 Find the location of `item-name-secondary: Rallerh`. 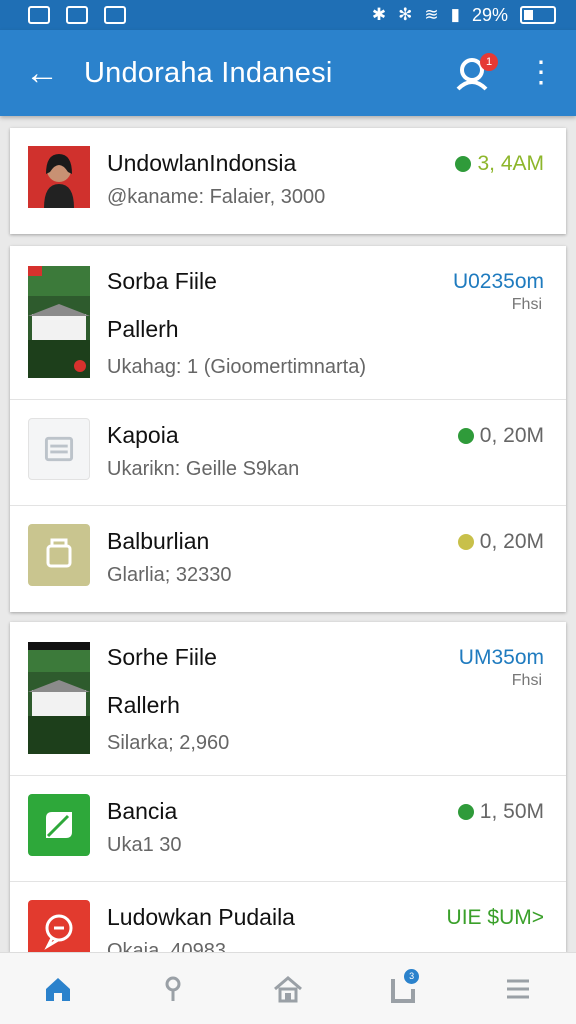

item-name-secondary: Rallerh is located at coordinates (143, 705).